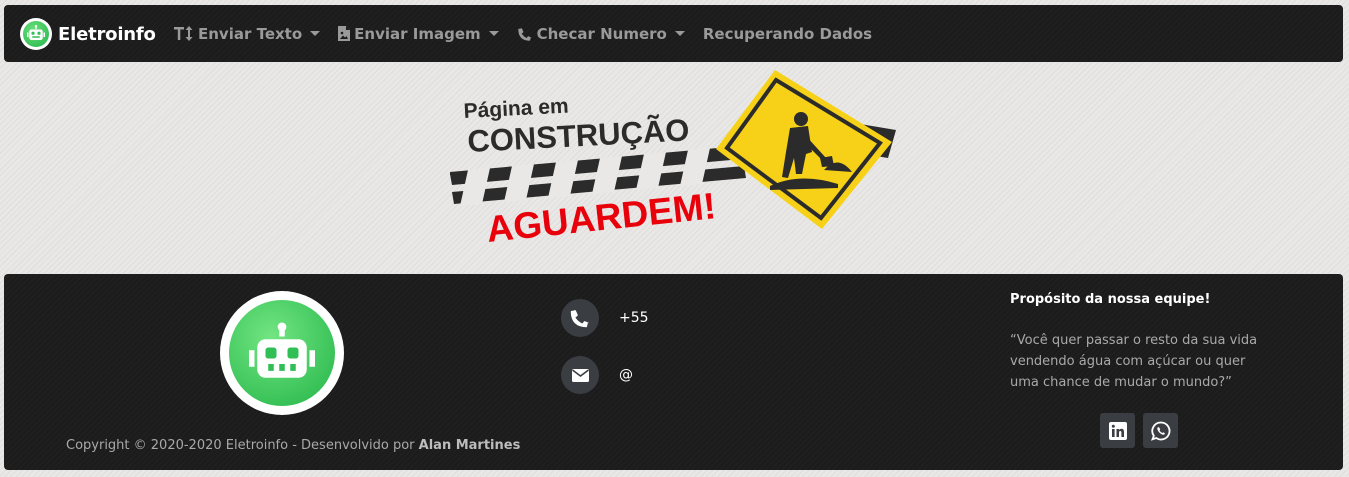 This screenshot has height=477, width=1349. I want to click on nav-recuperando-dados-label: Recuperando Dados, so click(787, 33).